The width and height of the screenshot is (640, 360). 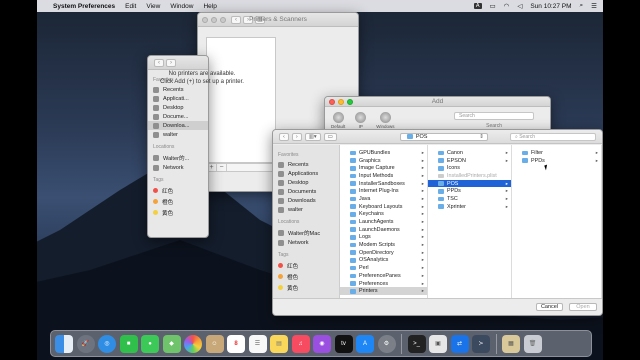 I want to click on list-item: Icons, so click(x=469, y=168).